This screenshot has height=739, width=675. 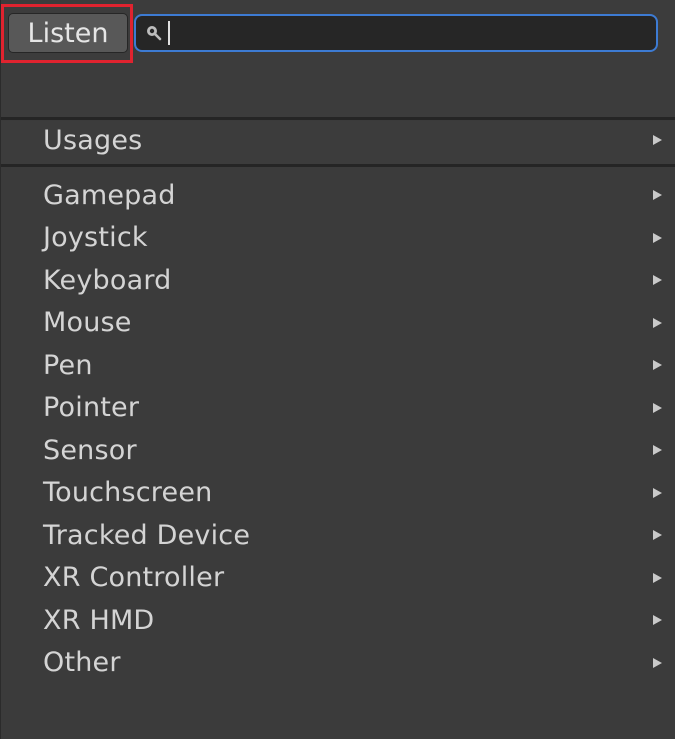 I want to click on menu-item-gamepad: Gamepad, so click(x=338, y=195).